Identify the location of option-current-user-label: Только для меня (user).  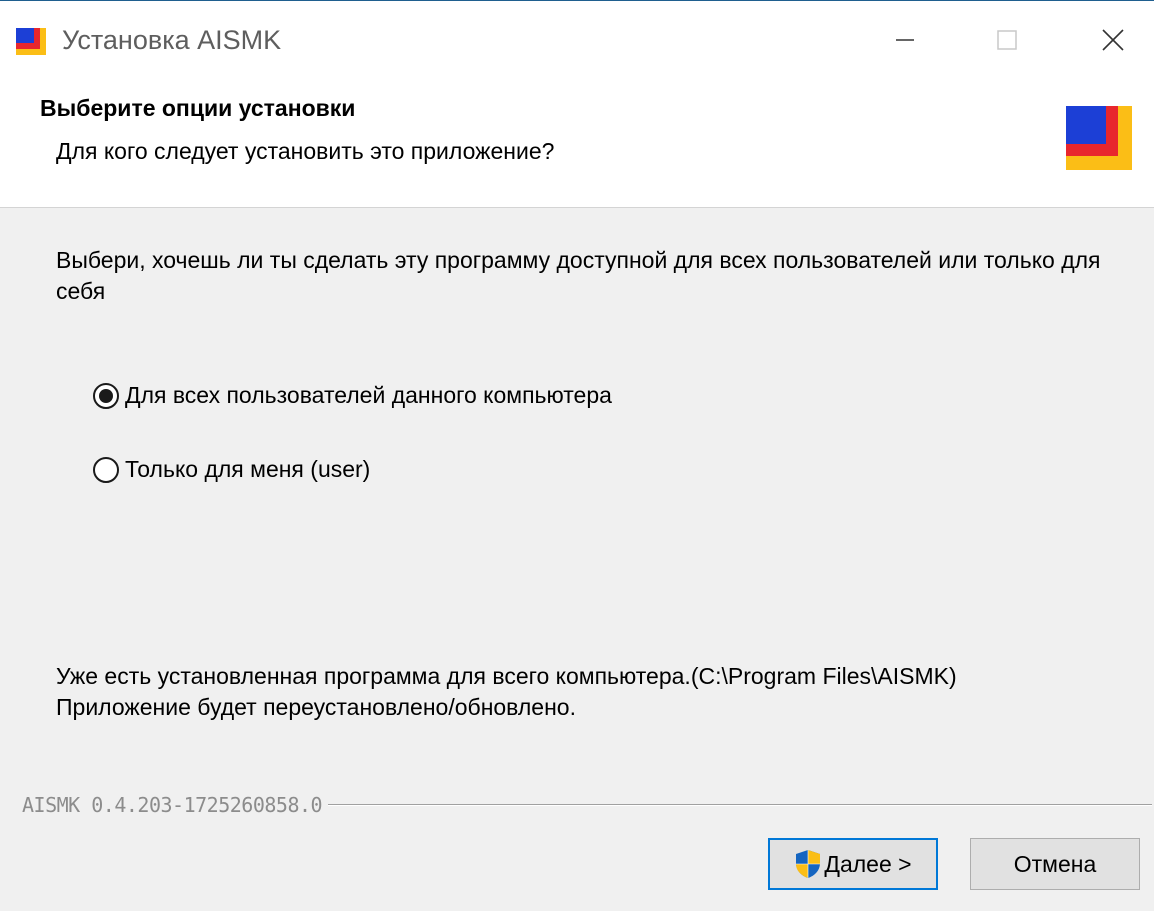
(247, 469).